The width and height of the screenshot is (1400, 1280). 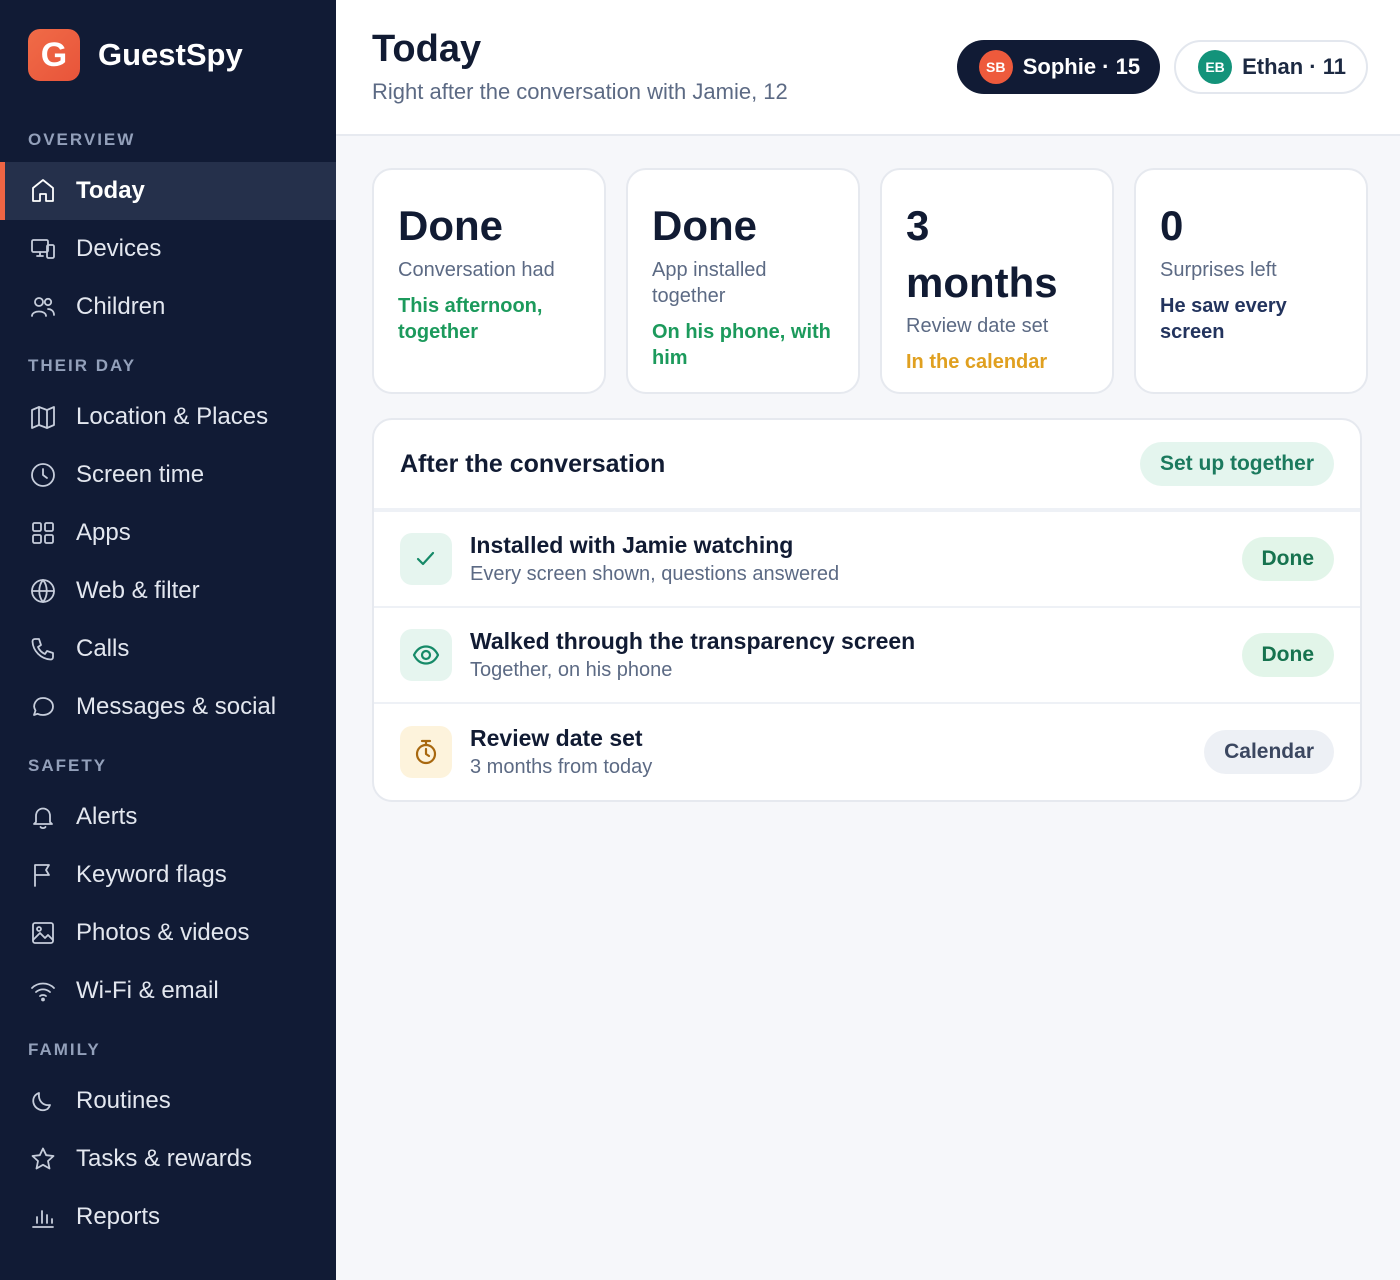 What do you see at coordinates (43, 249) in the screenshot?
I see `devices-icon` at bounding box center [43, 249].